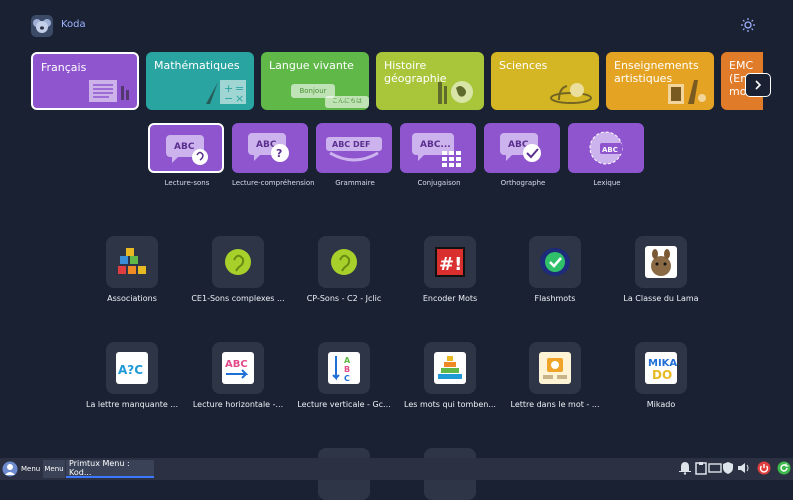  I want to click on app-label: Associations, so click(132, 298).